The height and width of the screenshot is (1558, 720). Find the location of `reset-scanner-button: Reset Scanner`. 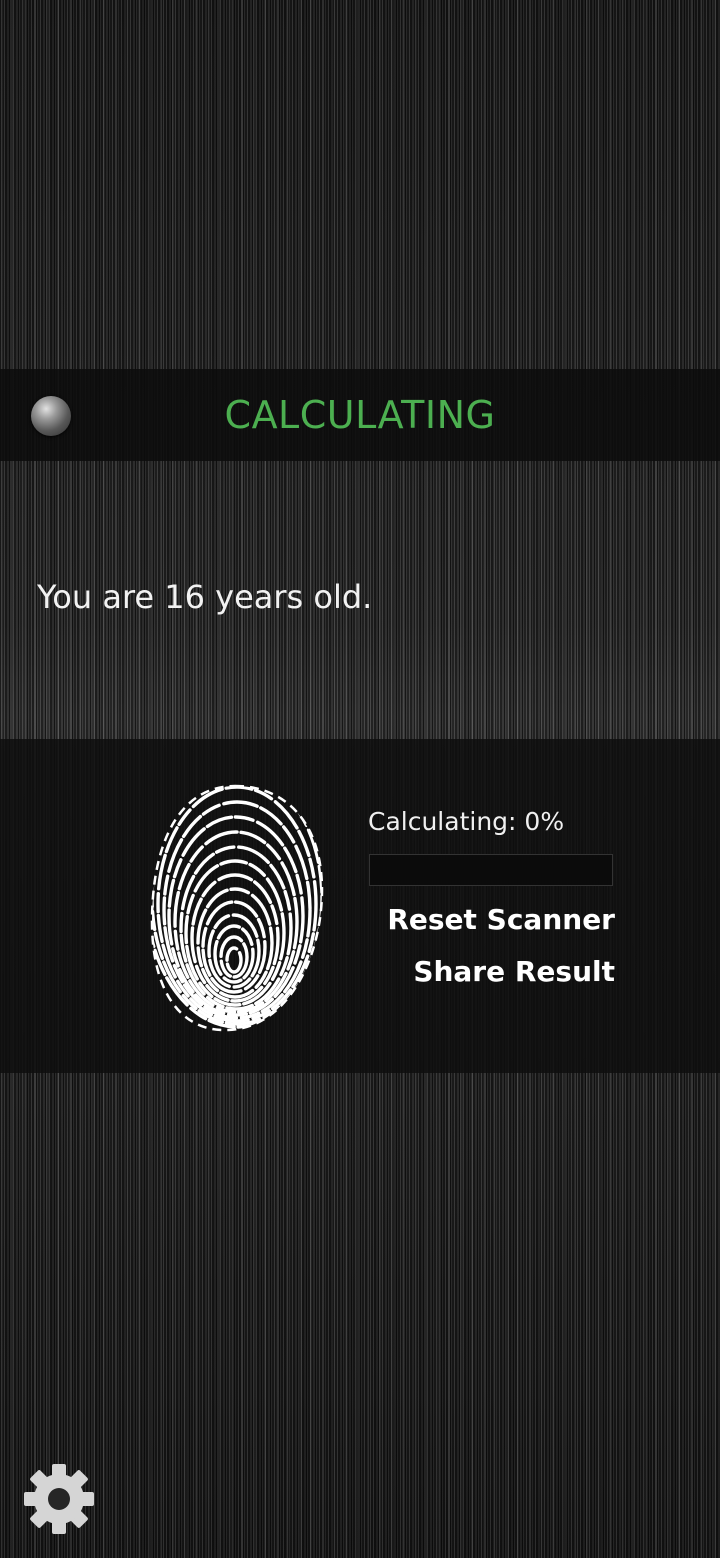

reset-scanner-button: Reset Scanner is located at coordinates (501, 919).